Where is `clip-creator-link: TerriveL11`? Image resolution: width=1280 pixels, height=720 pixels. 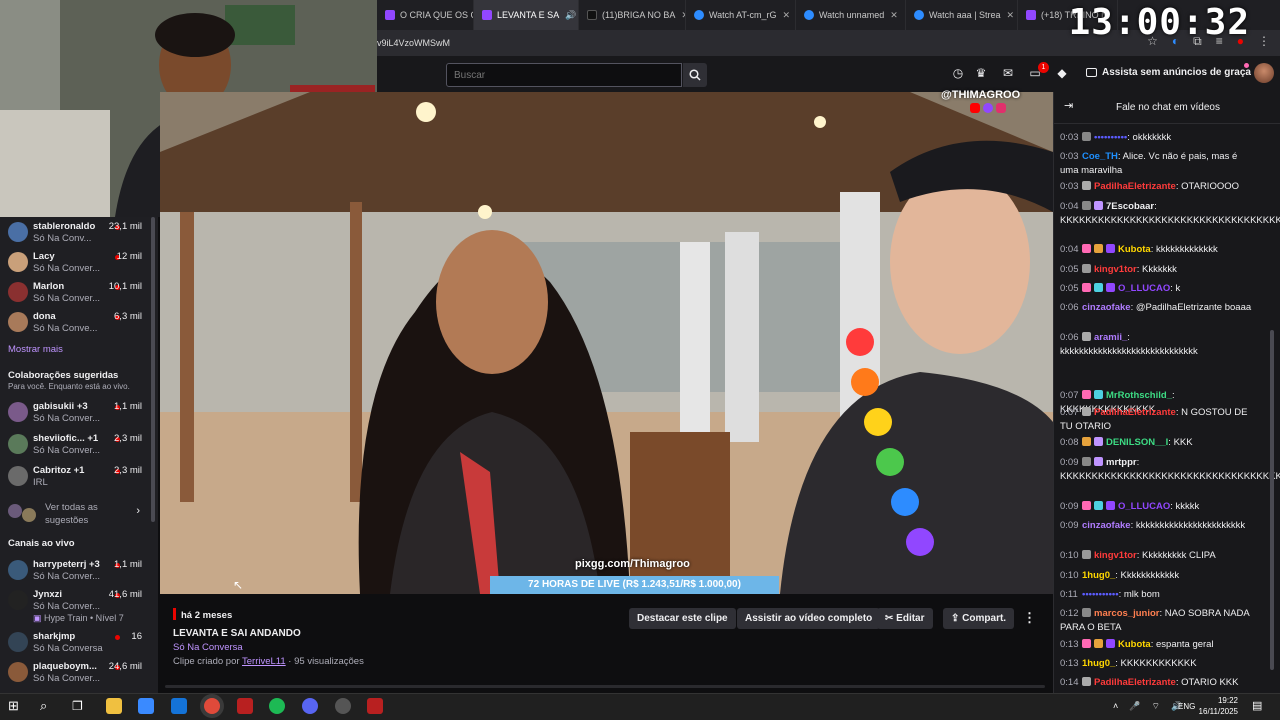
clip-creator-link: TerriveL11 is located at coordinates (264, 661).